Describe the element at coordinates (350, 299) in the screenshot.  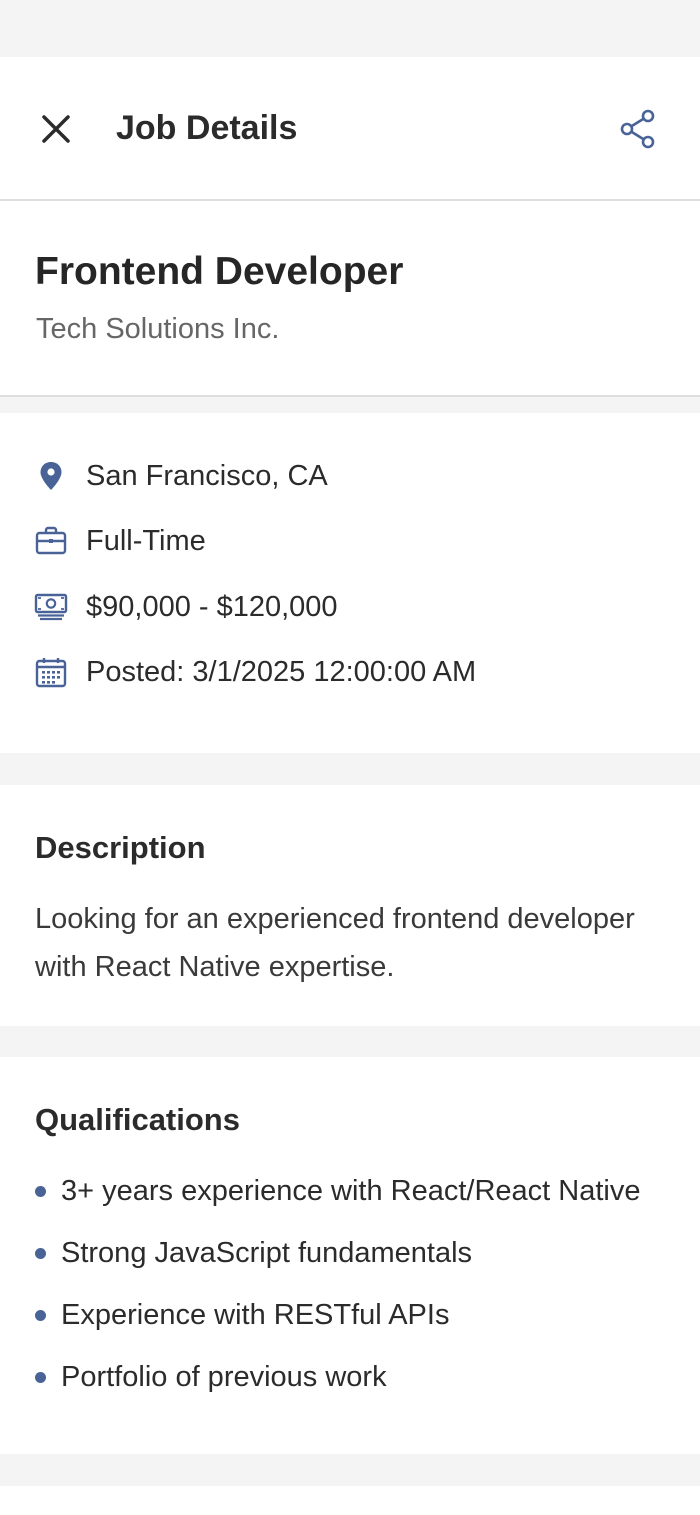
I see `job-title-card: Frontend Developer Tech Solutions Inc.` at that location.